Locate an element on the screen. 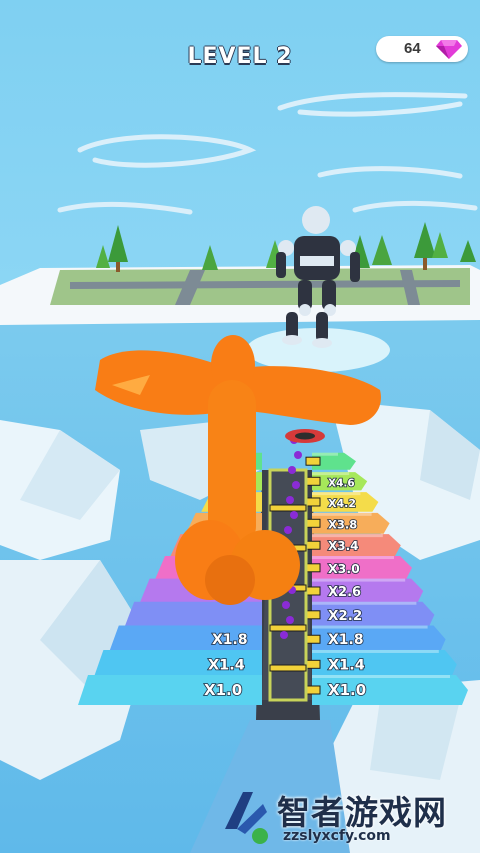 Image resolution: width=480 pixels, height=853 pixels. multiplier-label-right: X4.6 is located at coordinates (341, 483).